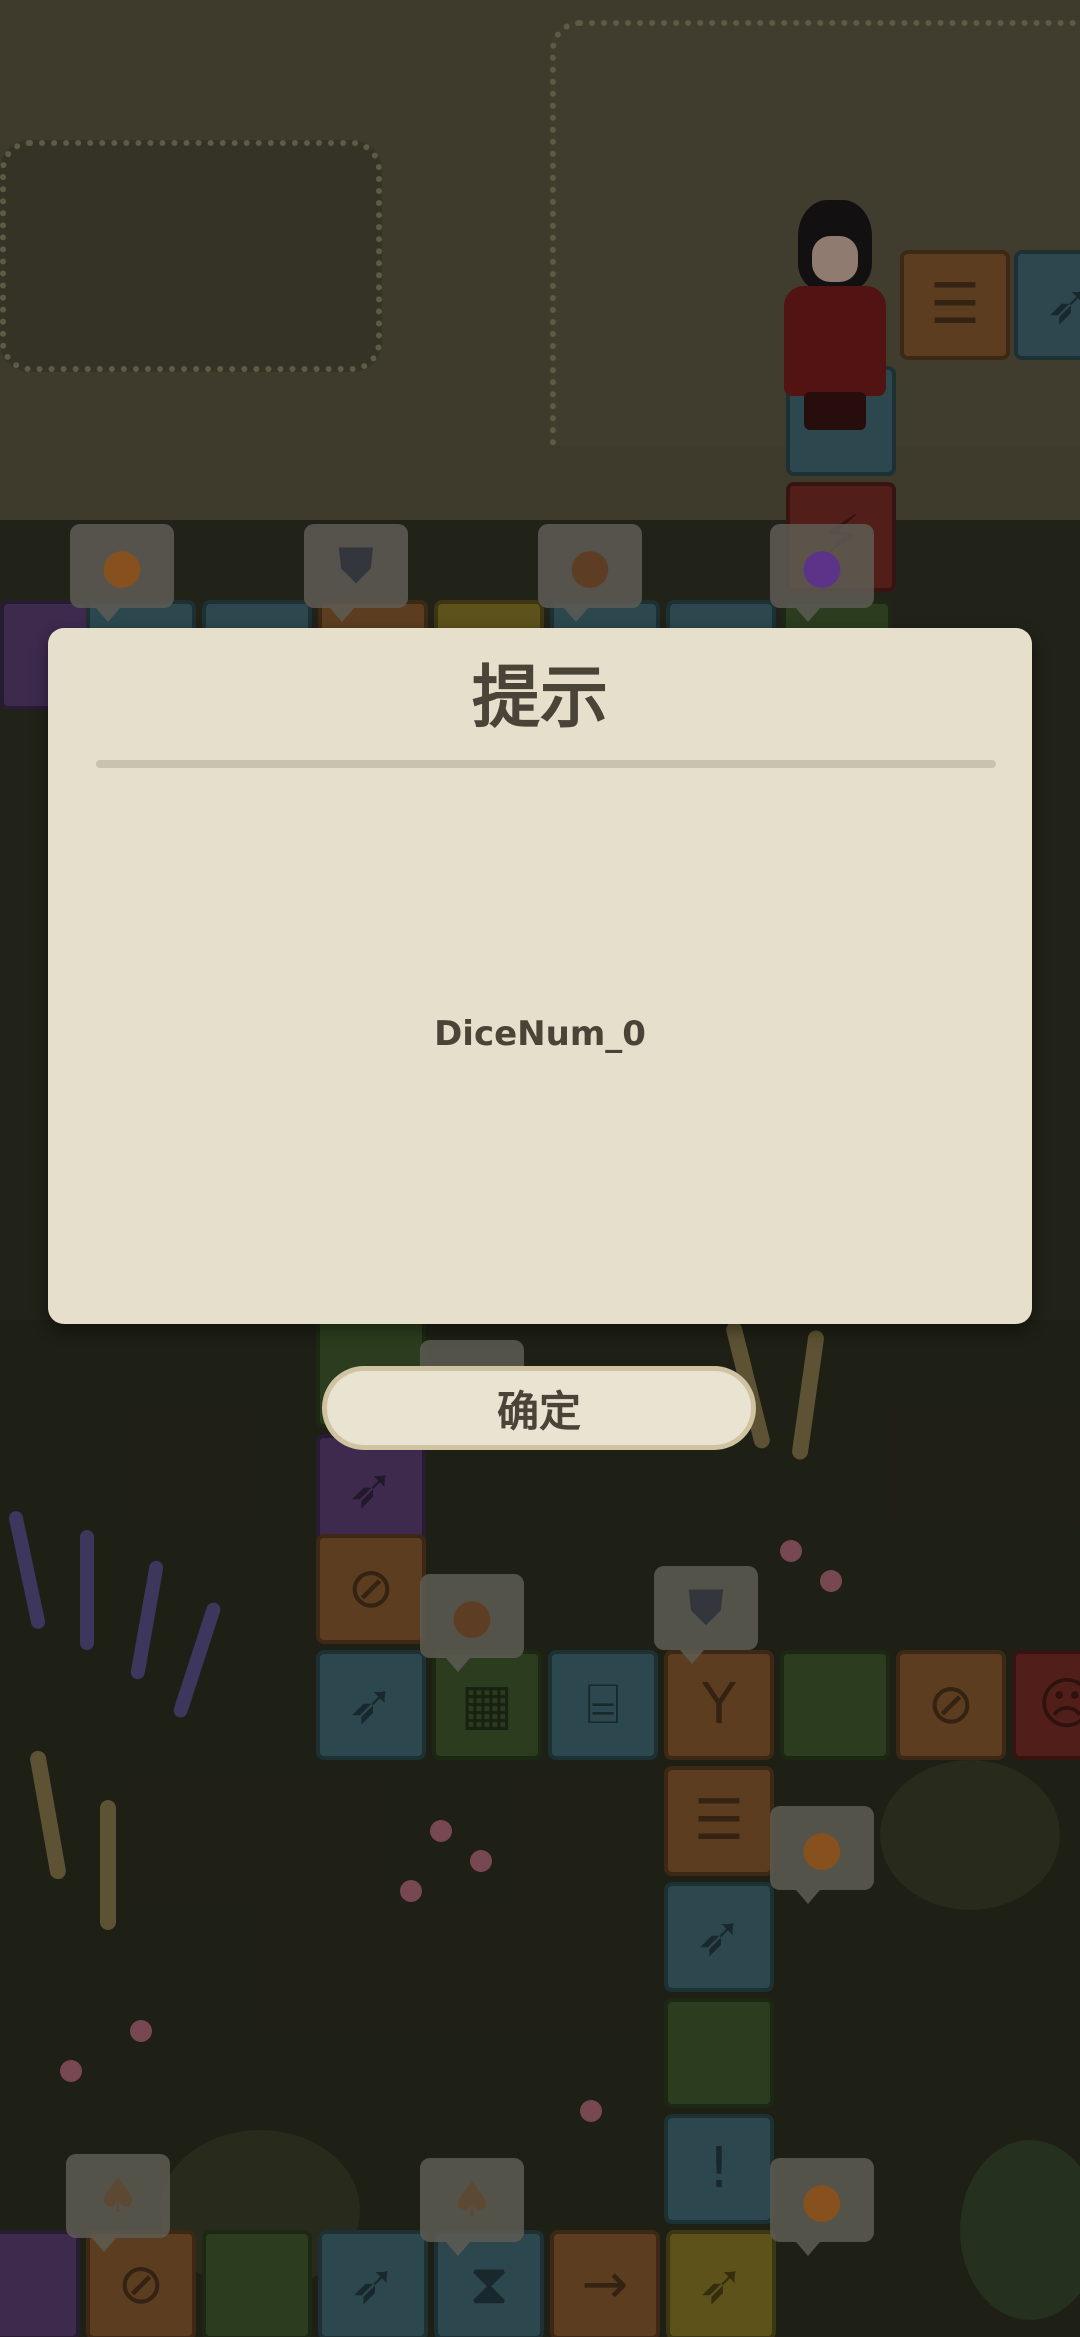 This screenshot has height=2337, width=1080. Describe the element at coordinates (540, 1034) in the screenshot. I see `dialog-message: DiceNum_0` at that location.